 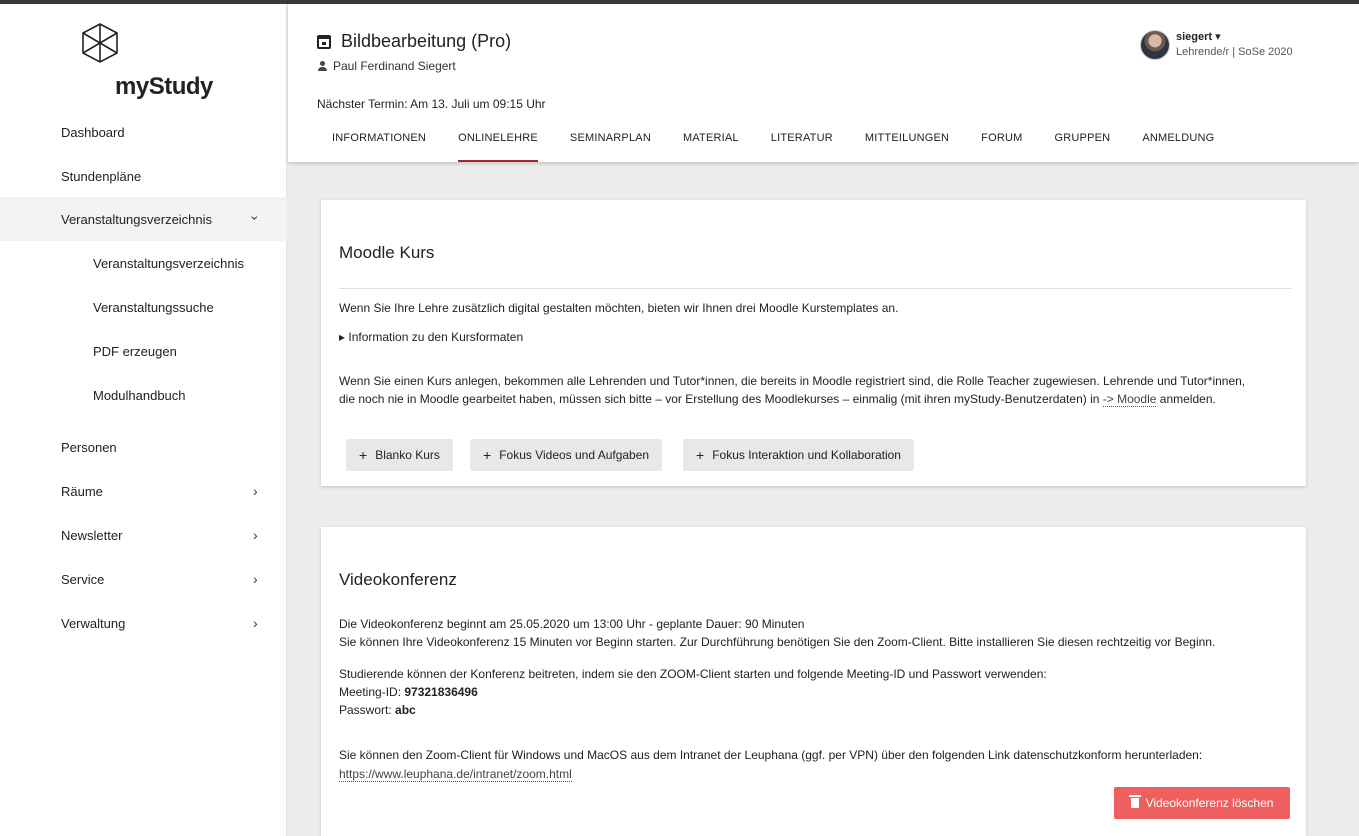 What do you see at coordinates (146, 62) in the screenshot?
I see `mystudy-logo: myStudy` at bounding box center [146, 62].